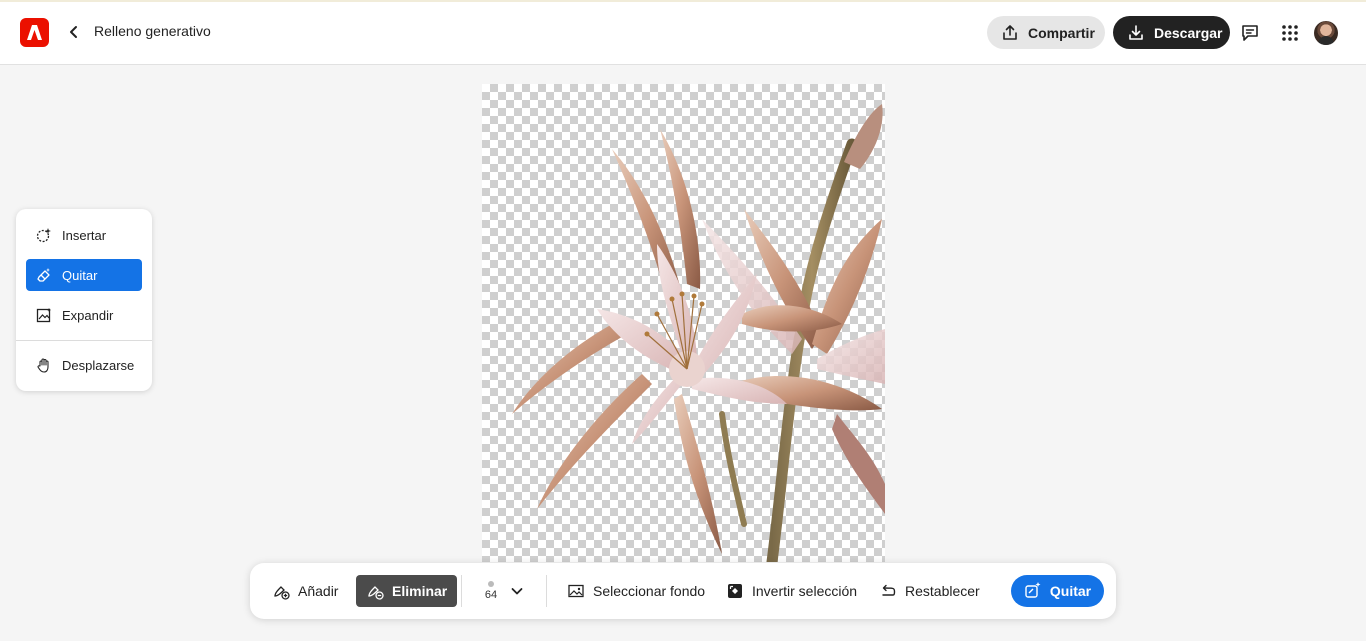  Describe the element at coordinates (1290, 33) in the screenshot. I see `apps-grid-icon` at that location.